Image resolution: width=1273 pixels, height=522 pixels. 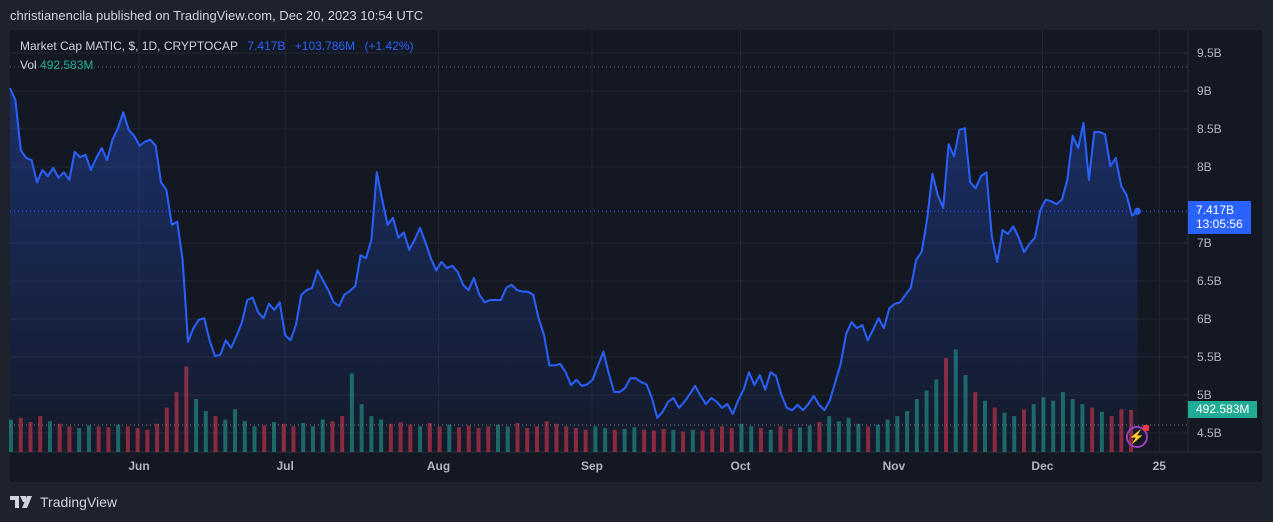 I want to click on x-tick-label: Oct, so click(x=740, y=466).